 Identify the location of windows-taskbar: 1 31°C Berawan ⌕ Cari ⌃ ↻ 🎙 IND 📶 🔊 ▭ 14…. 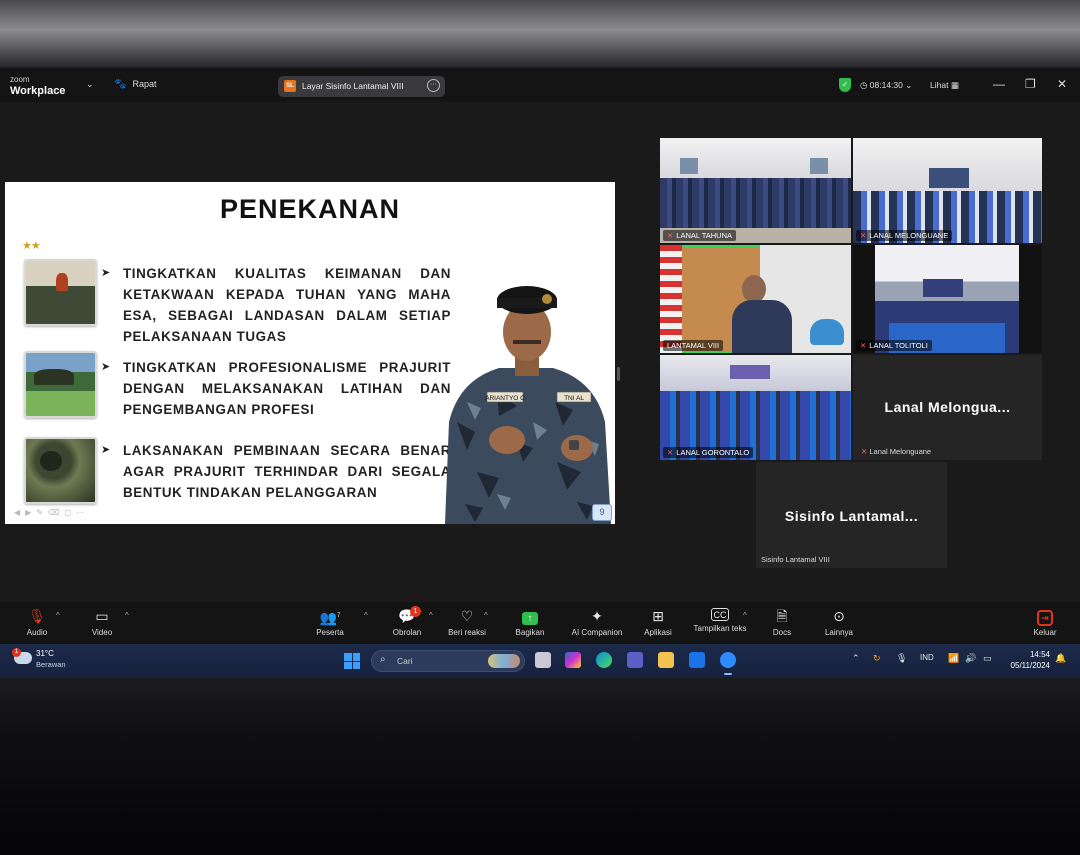
(540, 661).